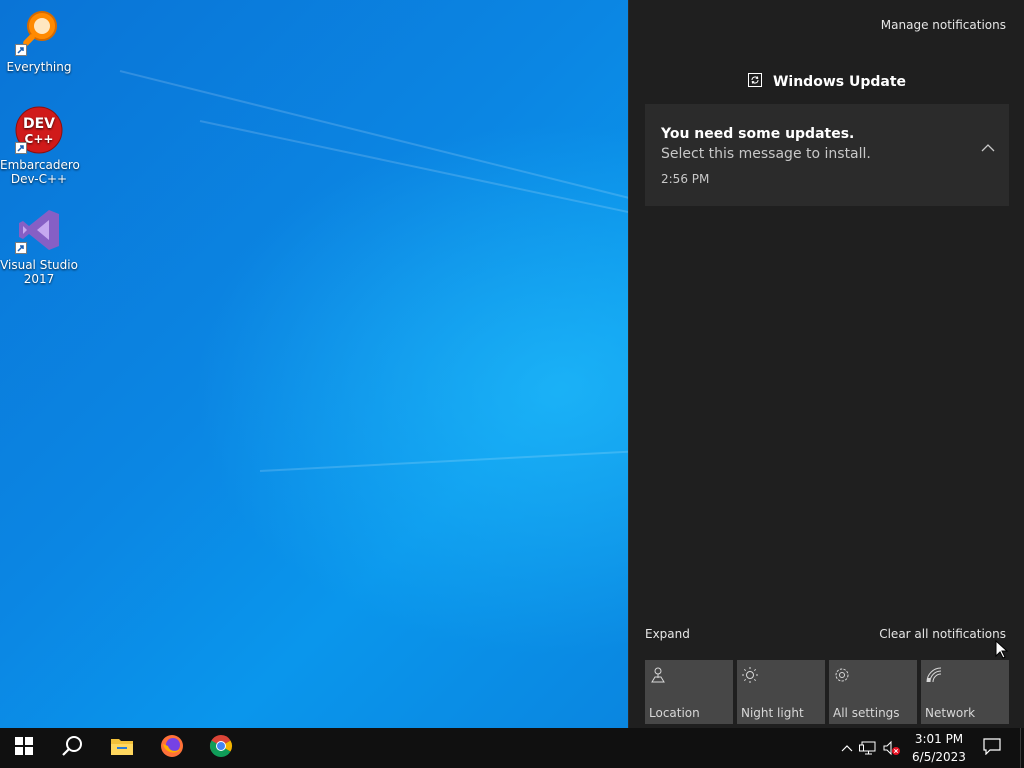 The image size is (1024, 768). Describe the element at coordinates (39, 124) in the screenshot. I see `svg-text: DEV` at that location.